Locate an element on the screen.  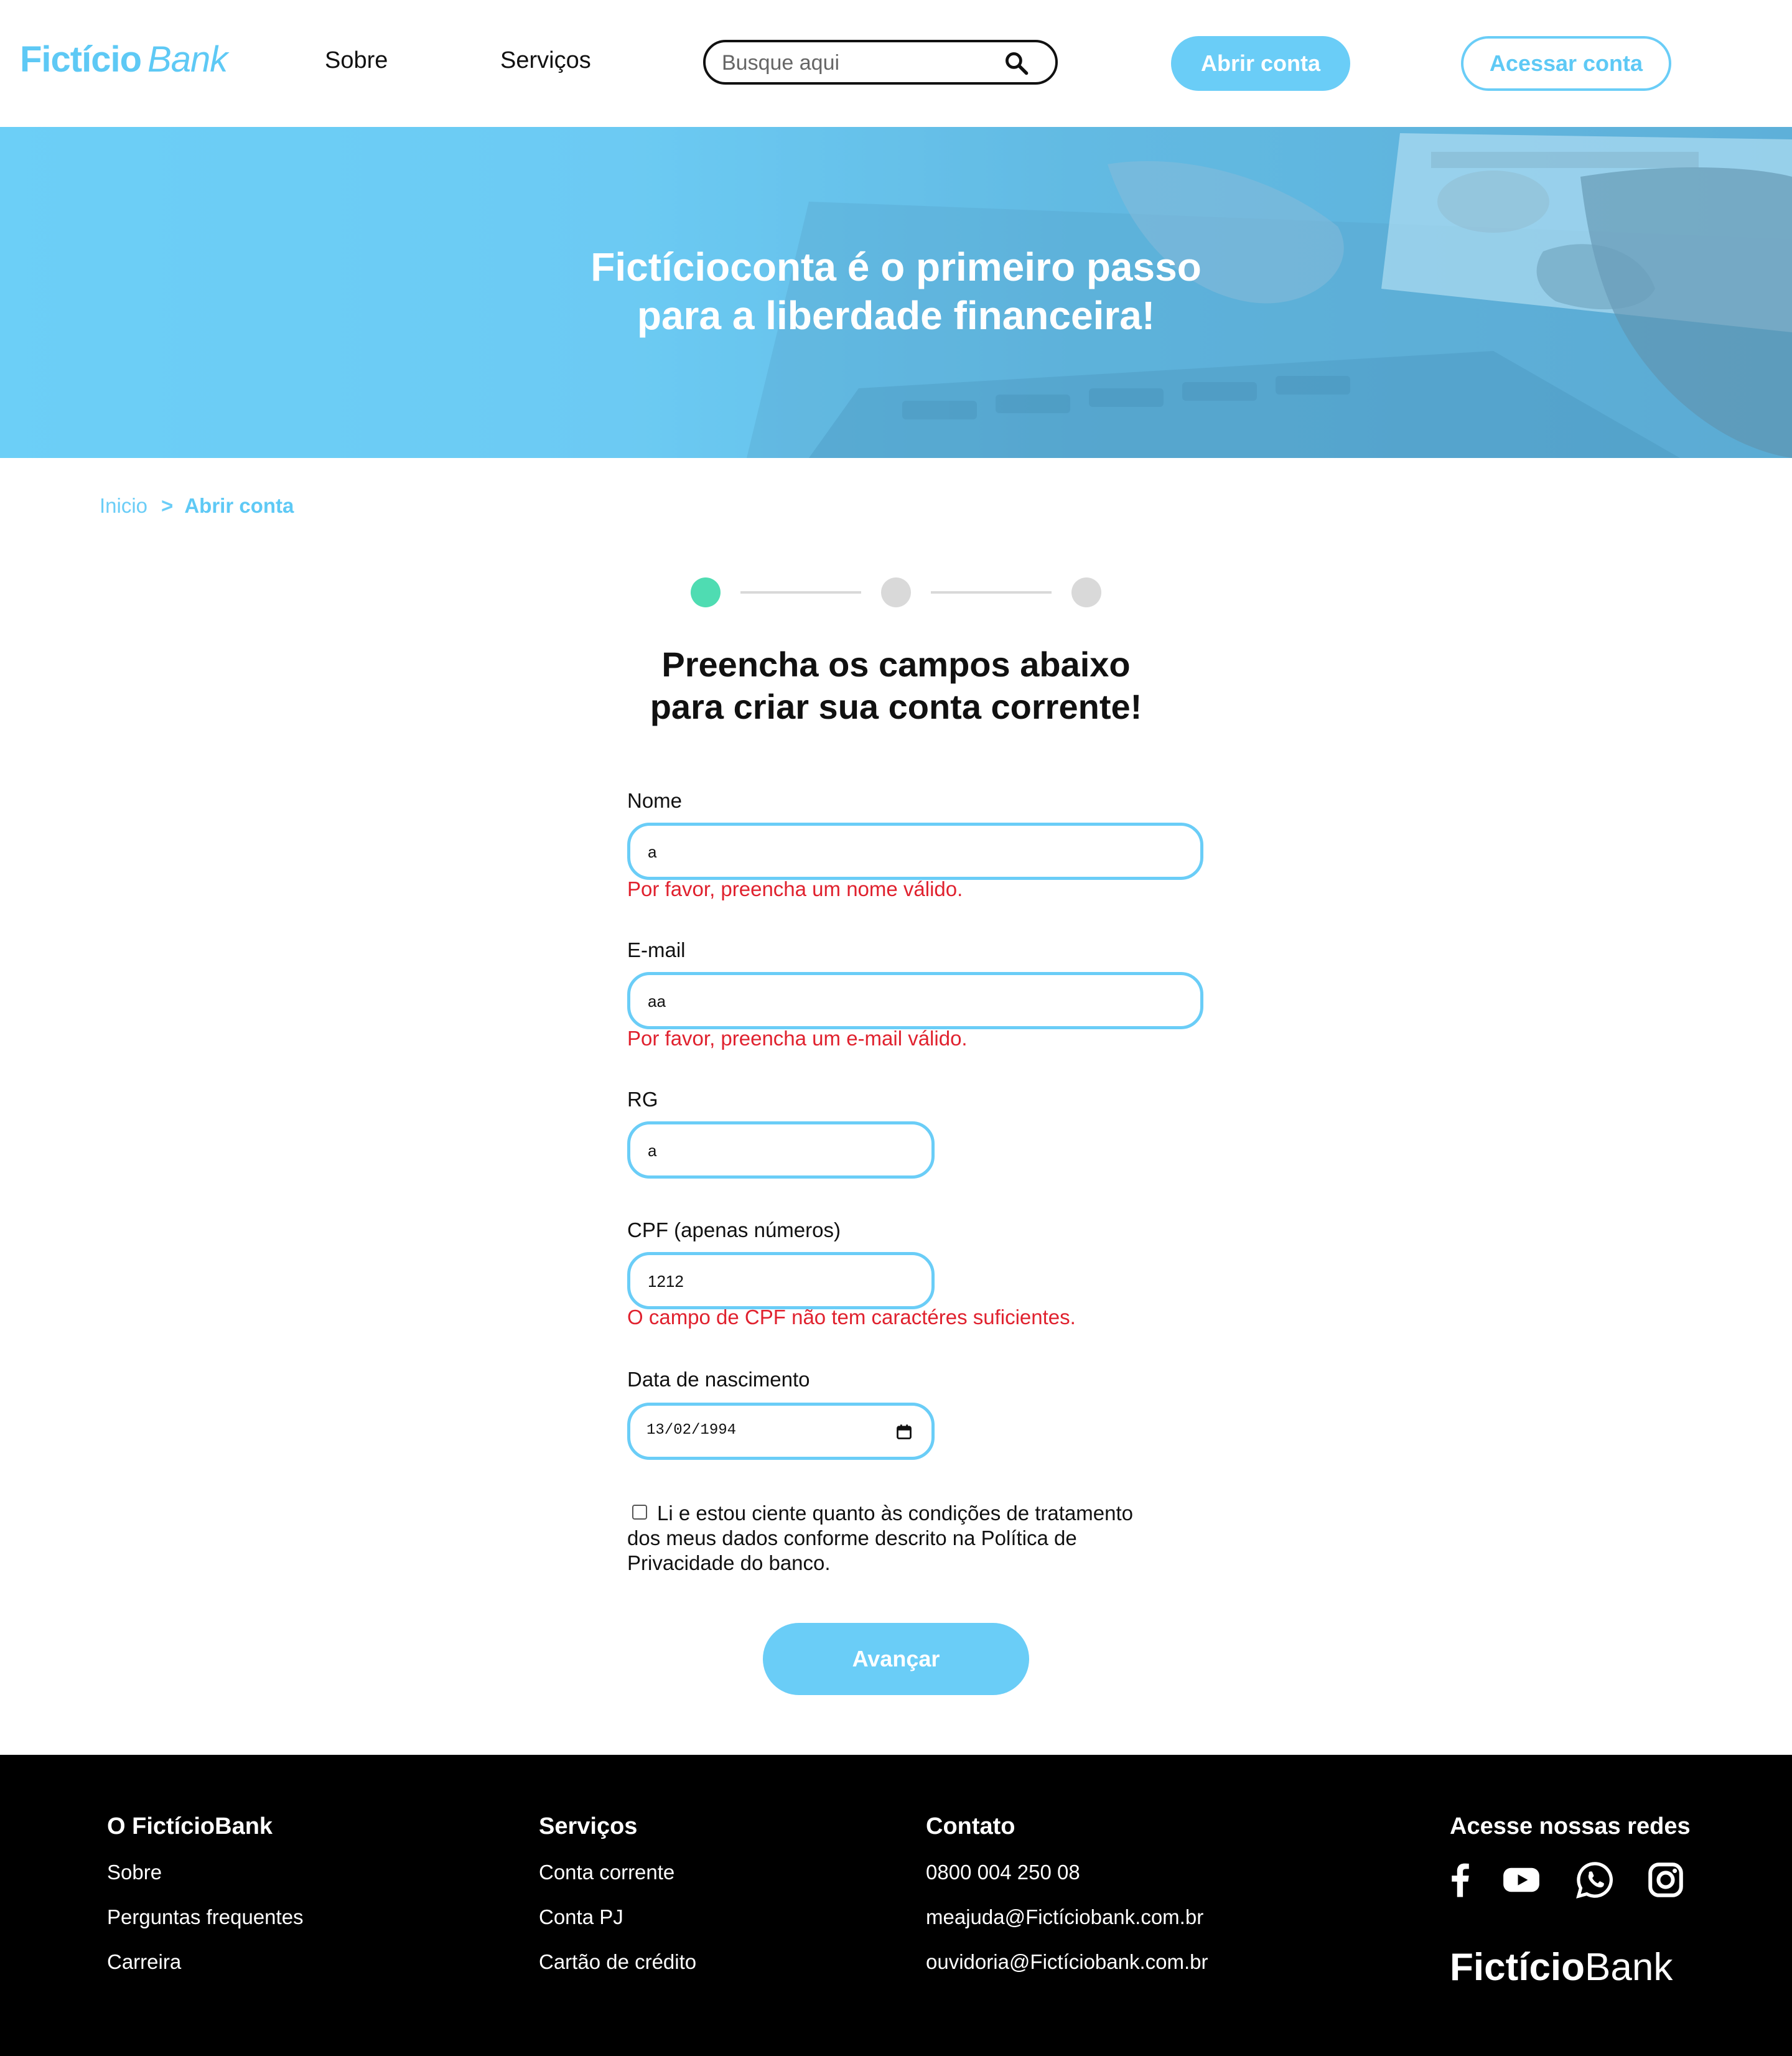
form-title-line-2: para criar sua conta corrente! is located at coordinates (896, 707).